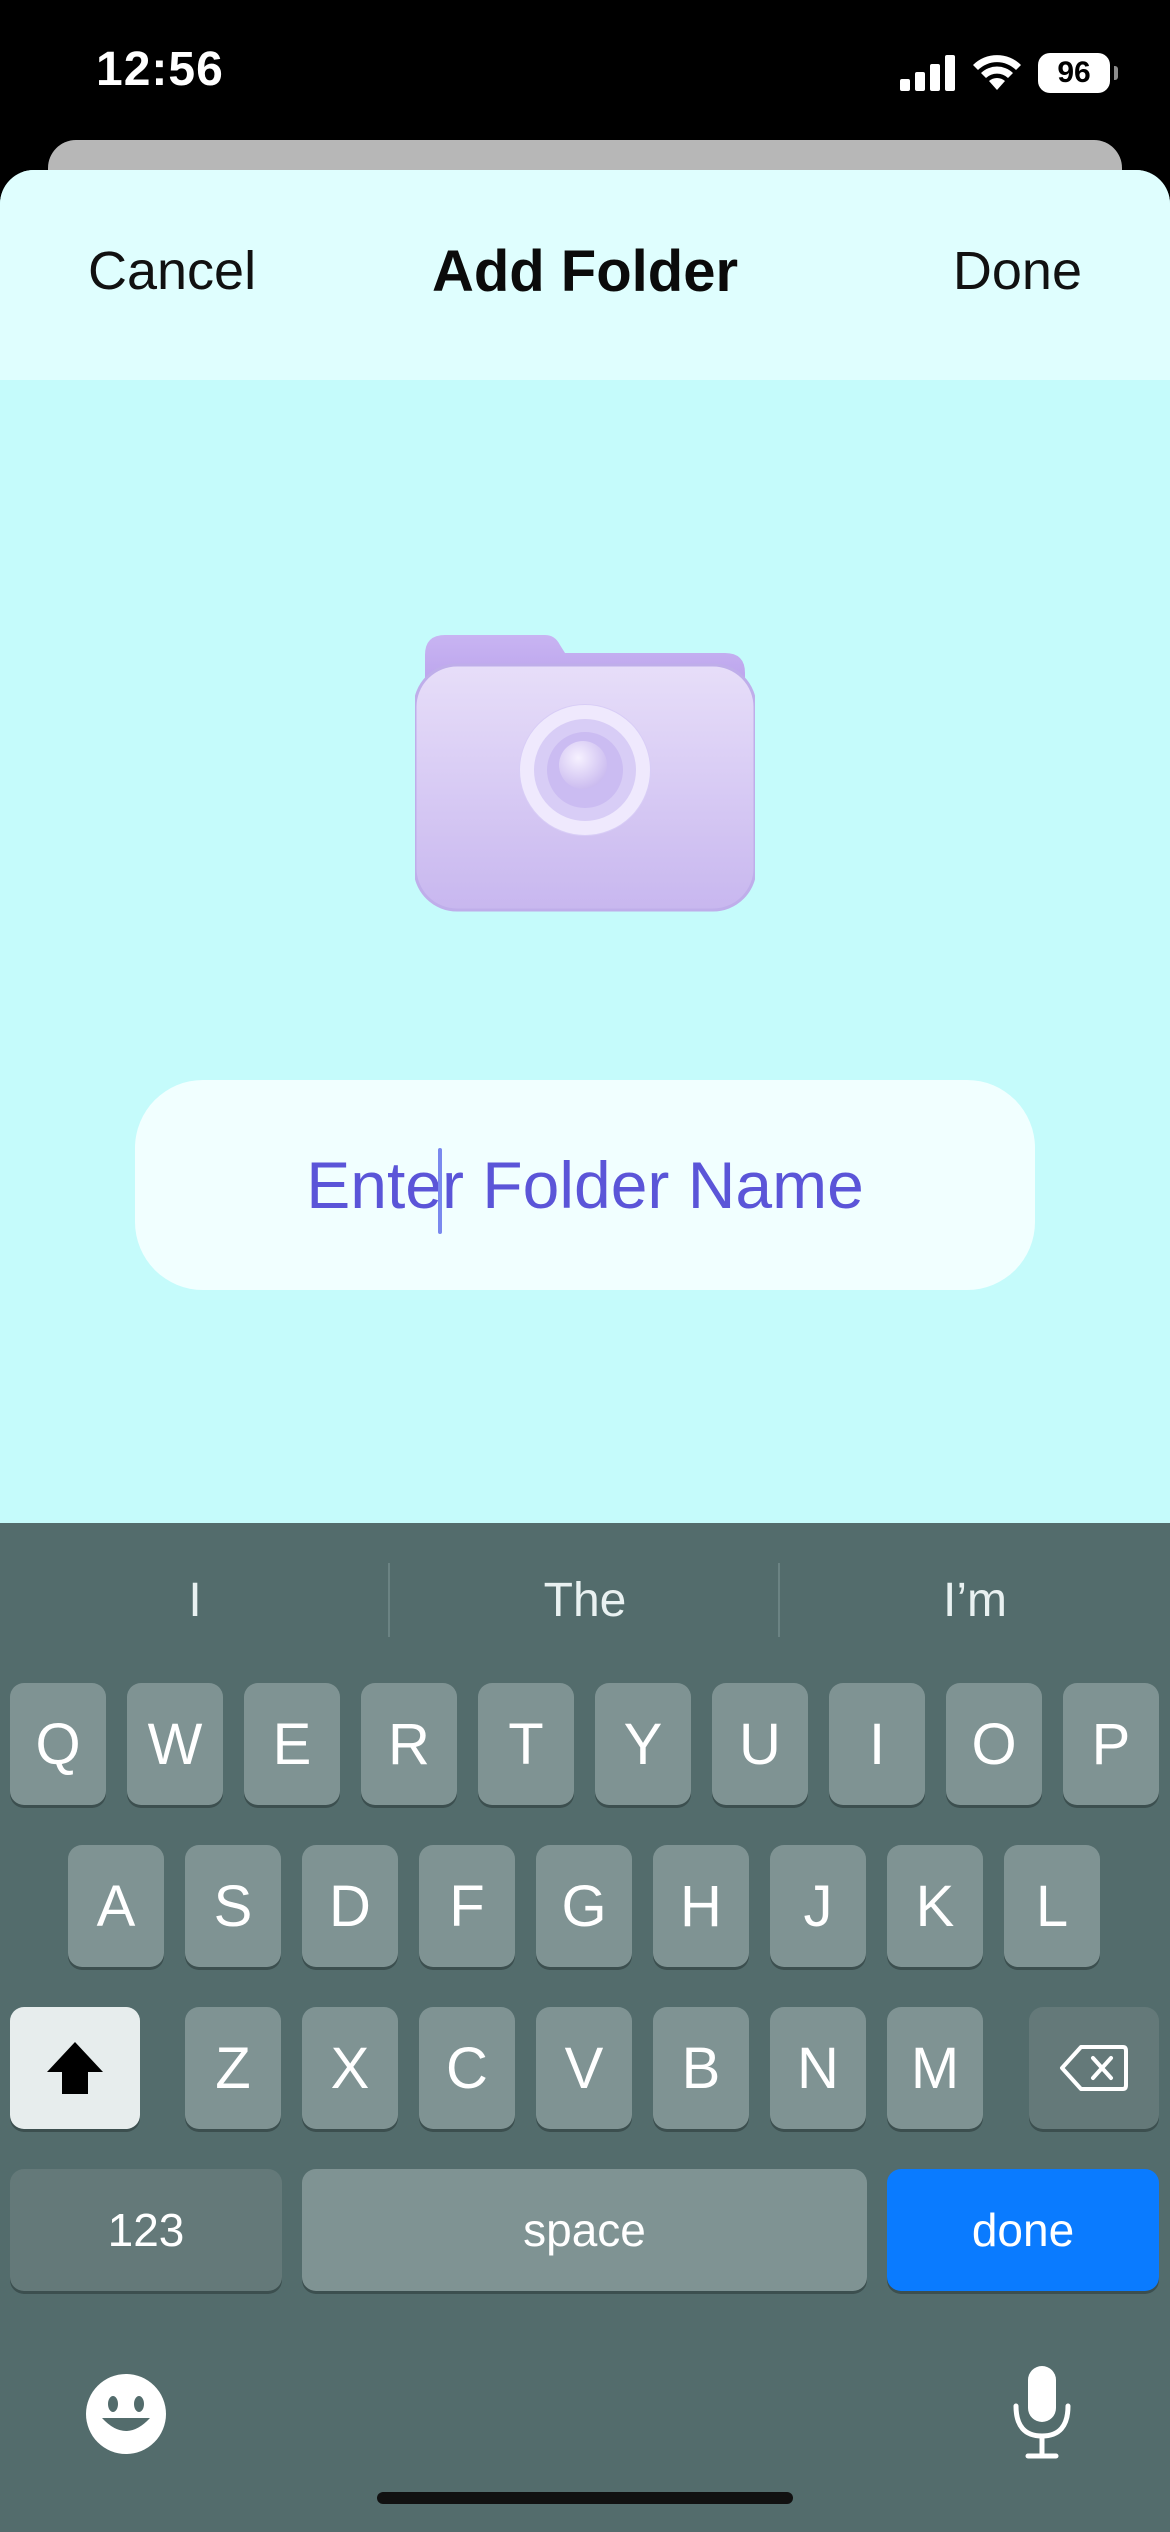 The width and height of the screenshot is (1170, 2532). I want to click on folder-name-input, so click(585, 1185).